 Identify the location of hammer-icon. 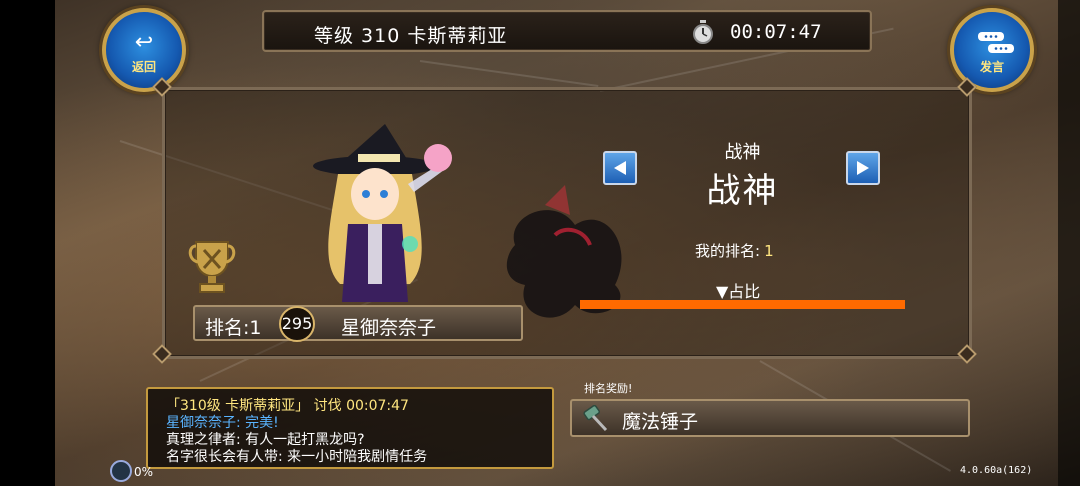
(595, 418).